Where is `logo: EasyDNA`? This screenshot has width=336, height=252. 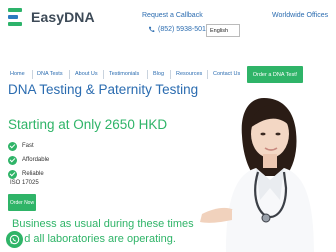
logo: EasyDNA is located at coordinates (51, 17).